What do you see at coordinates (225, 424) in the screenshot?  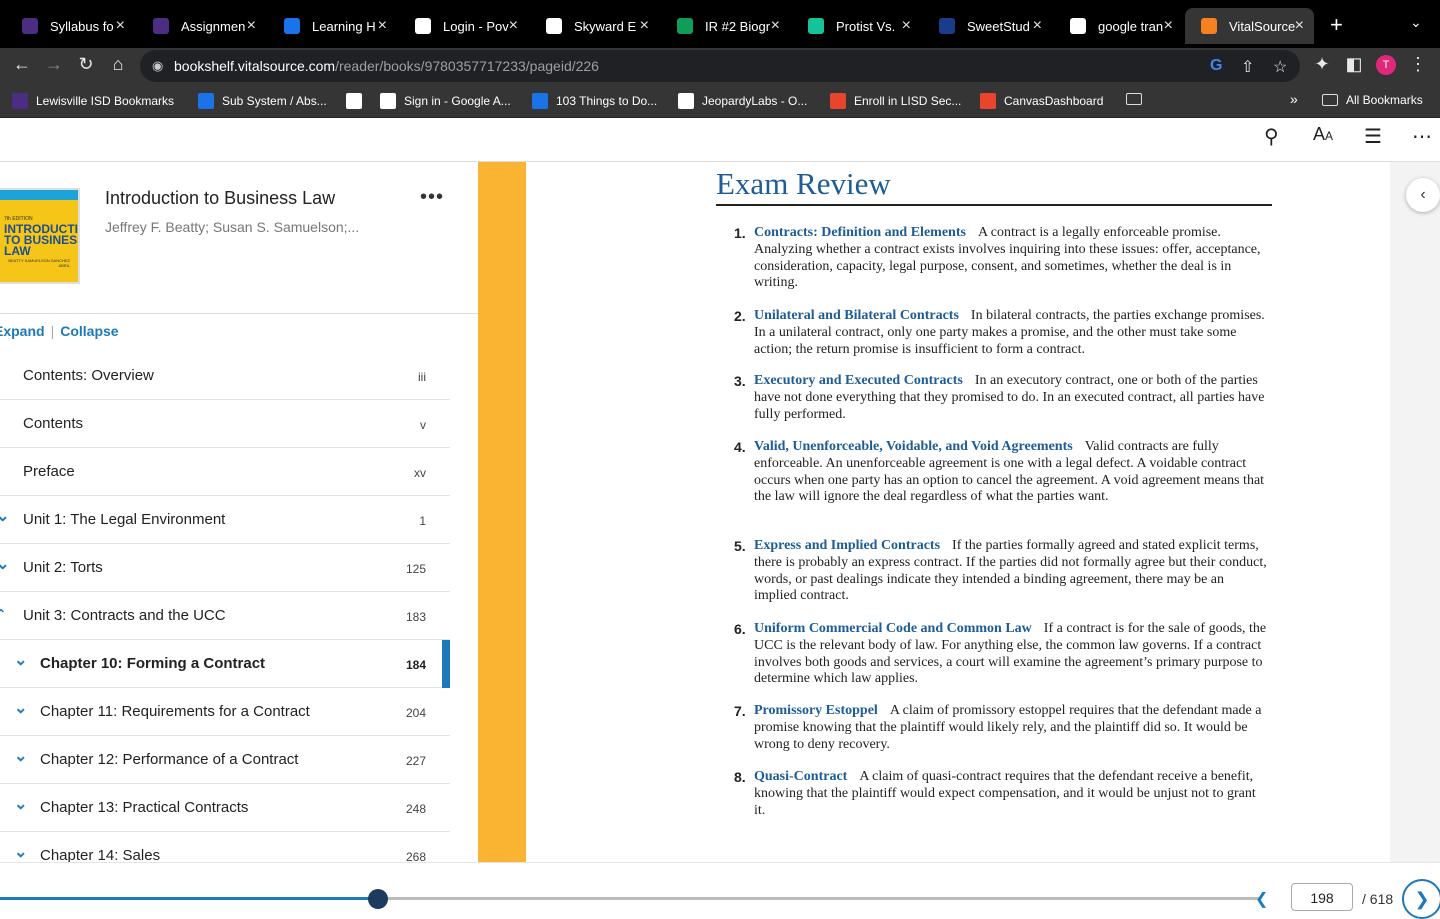 I see `toc-row: Contents v` at bounding box center [225, 424].